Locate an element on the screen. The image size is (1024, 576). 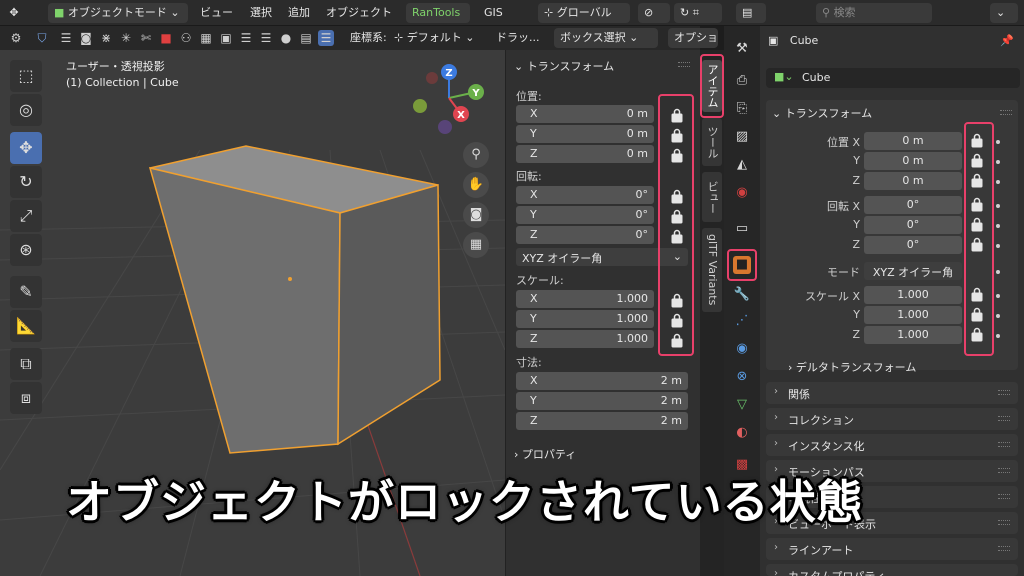
menu-add: 追加 is located at coordinates (299, 13).